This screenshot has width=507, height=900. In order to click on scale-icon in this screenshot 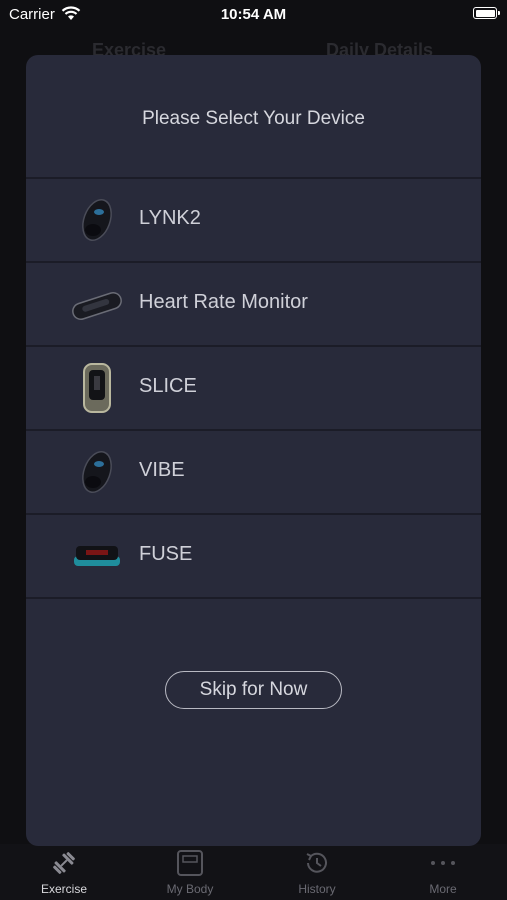, I will do `click(190, 863)`.